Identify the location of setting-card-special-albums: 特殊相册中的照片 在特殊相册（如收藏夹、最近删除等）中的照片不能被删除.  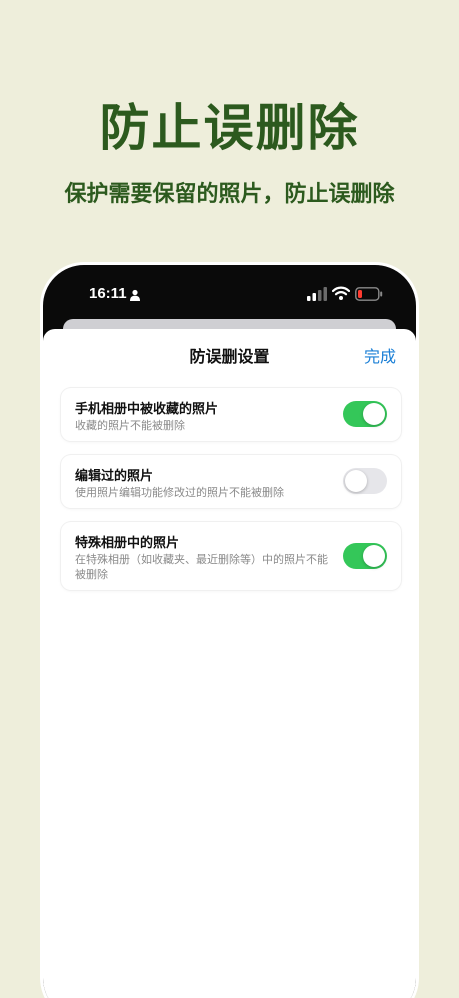
(231, 556).